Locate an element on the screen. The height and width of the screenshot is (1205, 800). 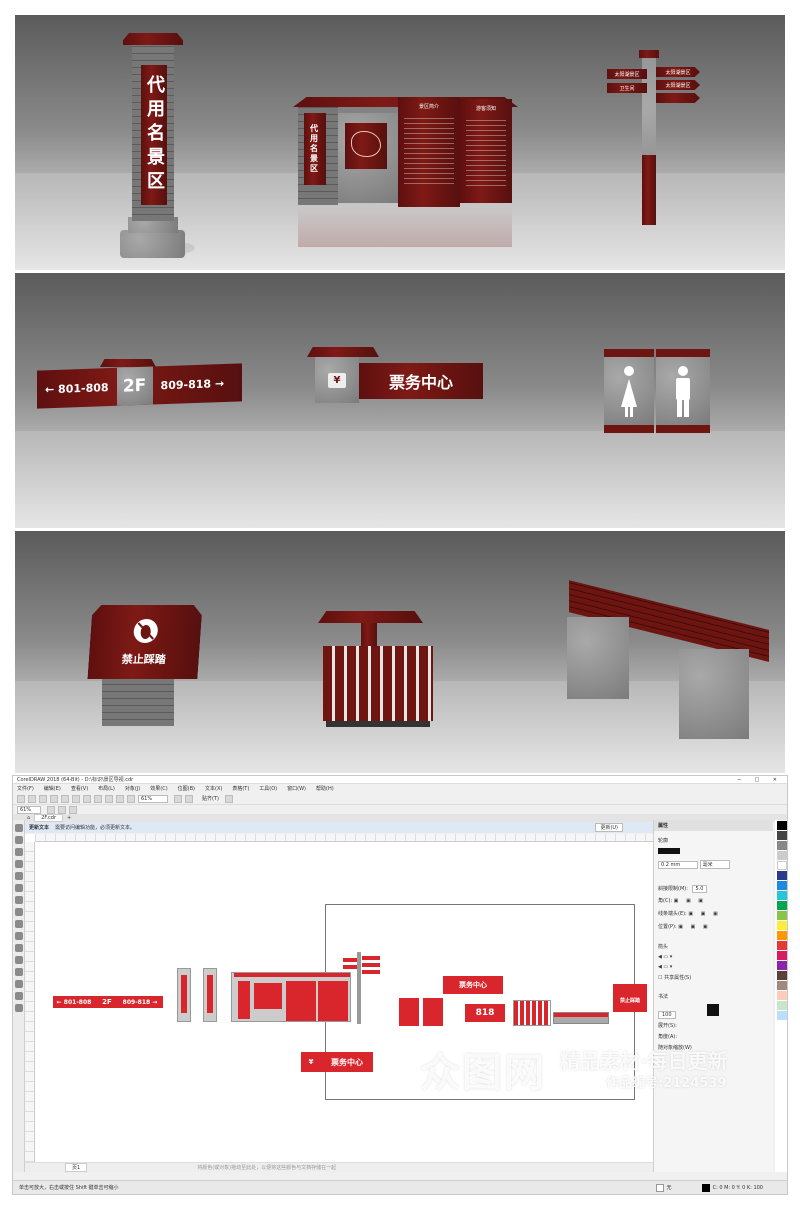
import-icon is located at coordinates (120, 798).